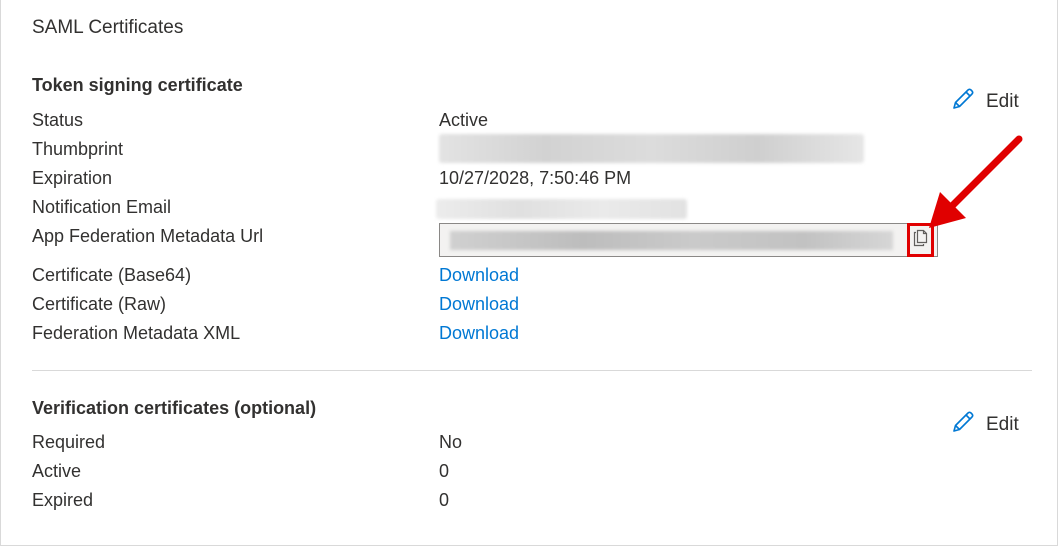  Describe the element at coordinates (72, 178) in the screenshot. I see `expiration-label: Expiration` at that location.